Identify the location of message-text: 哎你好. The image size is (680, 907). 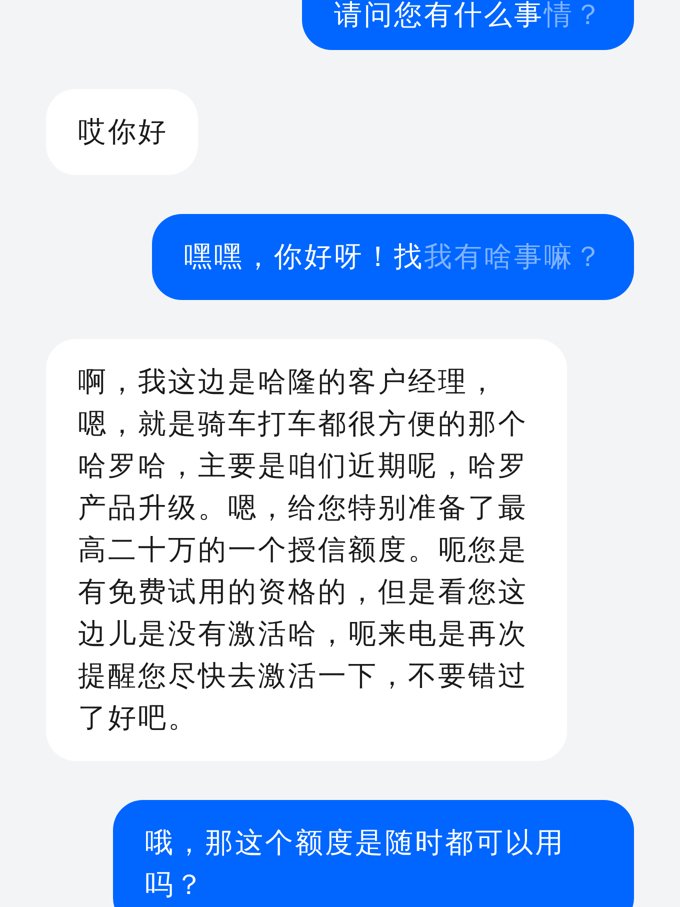
(123, 132).